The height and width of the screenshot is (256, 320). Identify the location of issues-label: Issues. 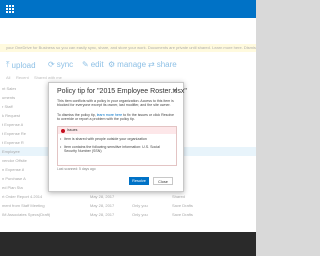
(72, 130).